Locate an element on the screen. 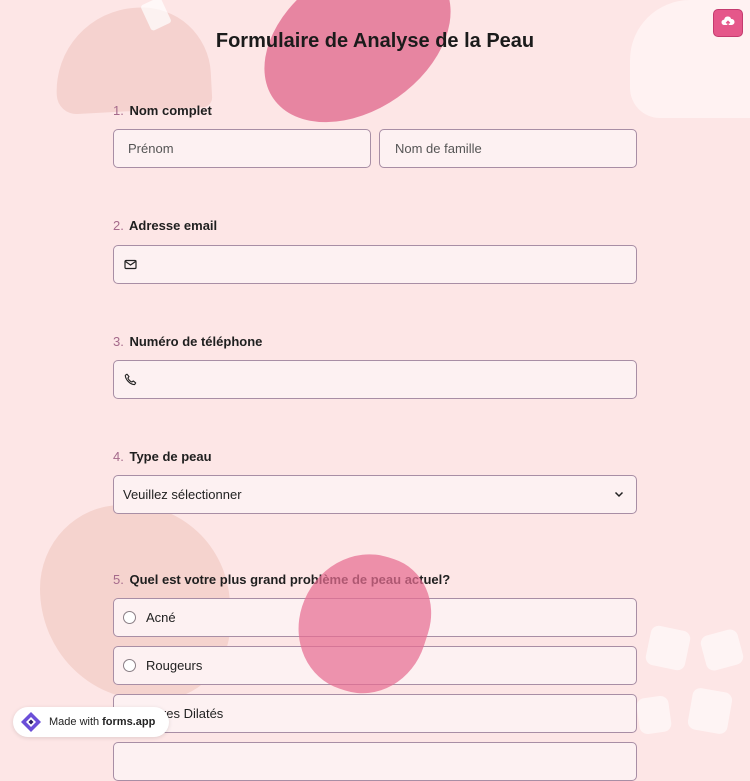 Image resolution: width=750 pixels, height=781 pixels. form-title: Formulaire de Analyse de la Peau is located at coordinates (375, 41).